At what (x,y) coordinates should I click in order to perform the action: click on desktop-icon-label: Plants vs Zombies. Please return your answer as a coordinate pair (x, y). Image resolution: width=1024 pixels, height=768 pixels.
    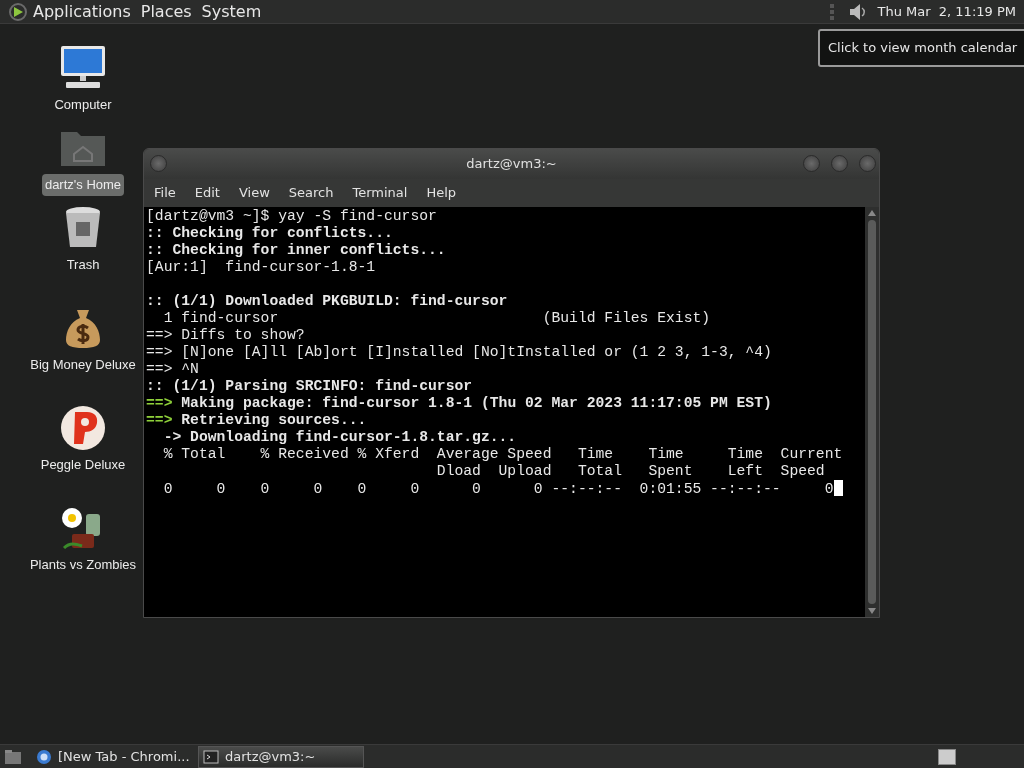
    Looking at the image, I should click on (83, 565).